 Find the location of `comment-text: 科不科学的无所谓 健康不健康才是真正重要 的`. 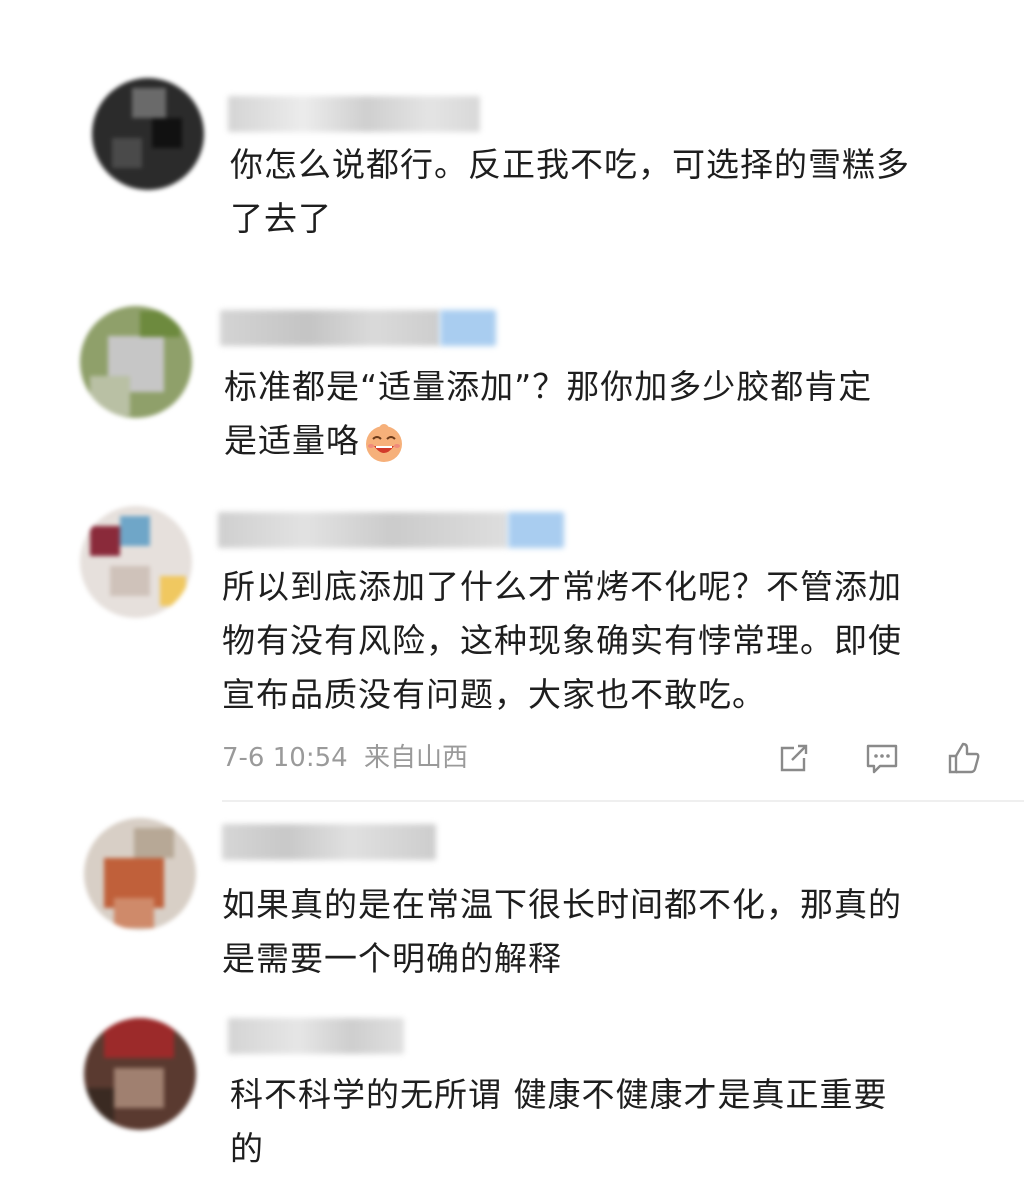

comment-text: 科不科学的无所谓 健康不健康才是真正重要 的 is located at coordinates (559, 1121).